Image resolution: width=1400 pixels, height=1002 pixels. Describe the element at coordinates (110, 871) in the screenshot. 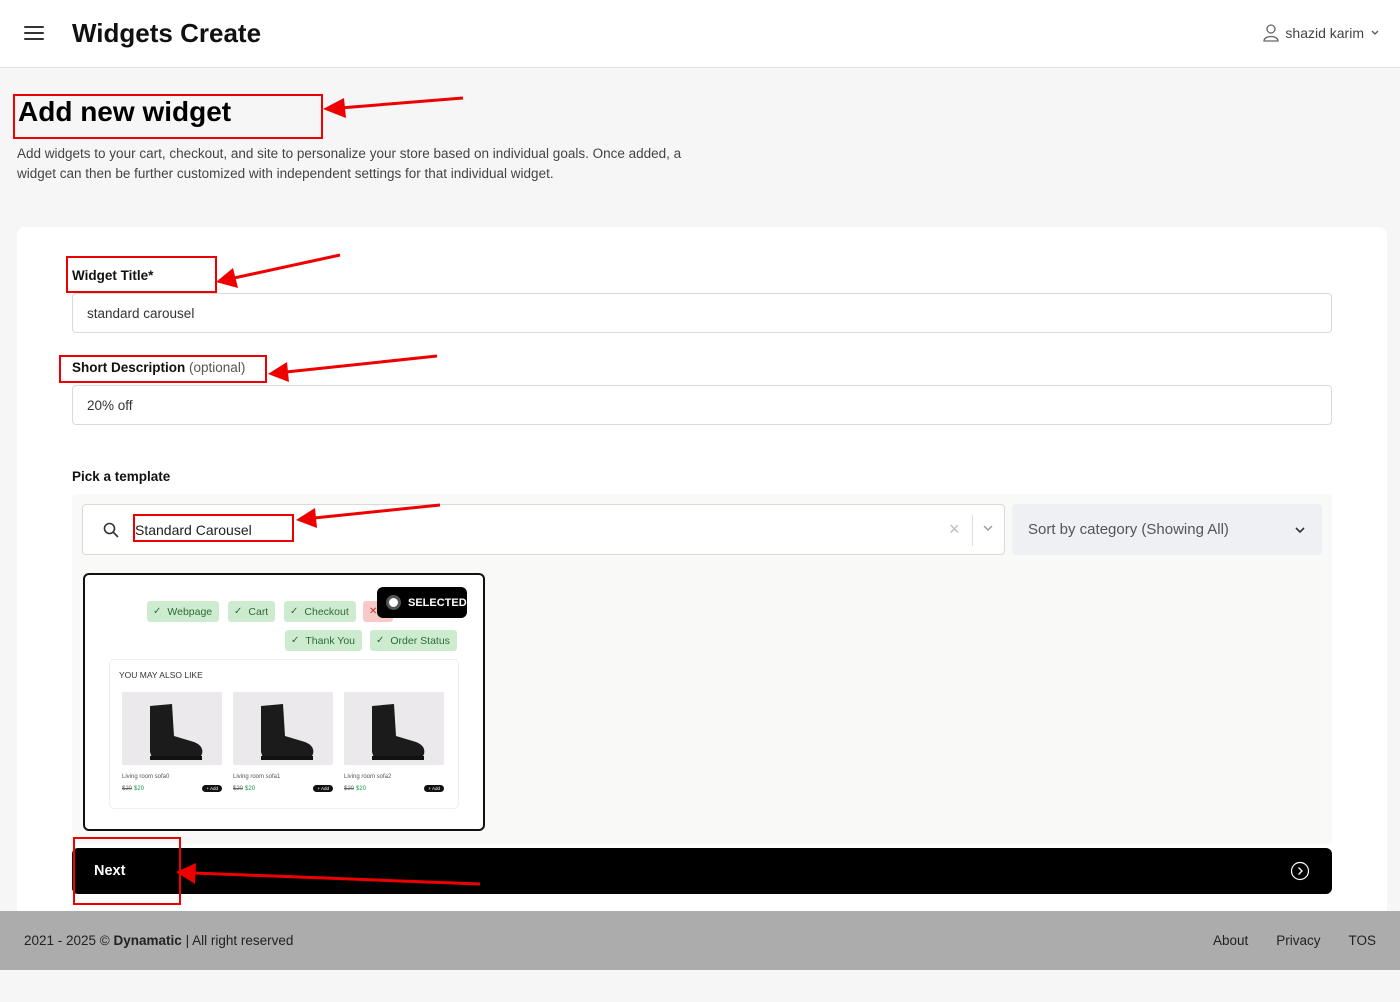

I see `next-button-label: Next` at that location.